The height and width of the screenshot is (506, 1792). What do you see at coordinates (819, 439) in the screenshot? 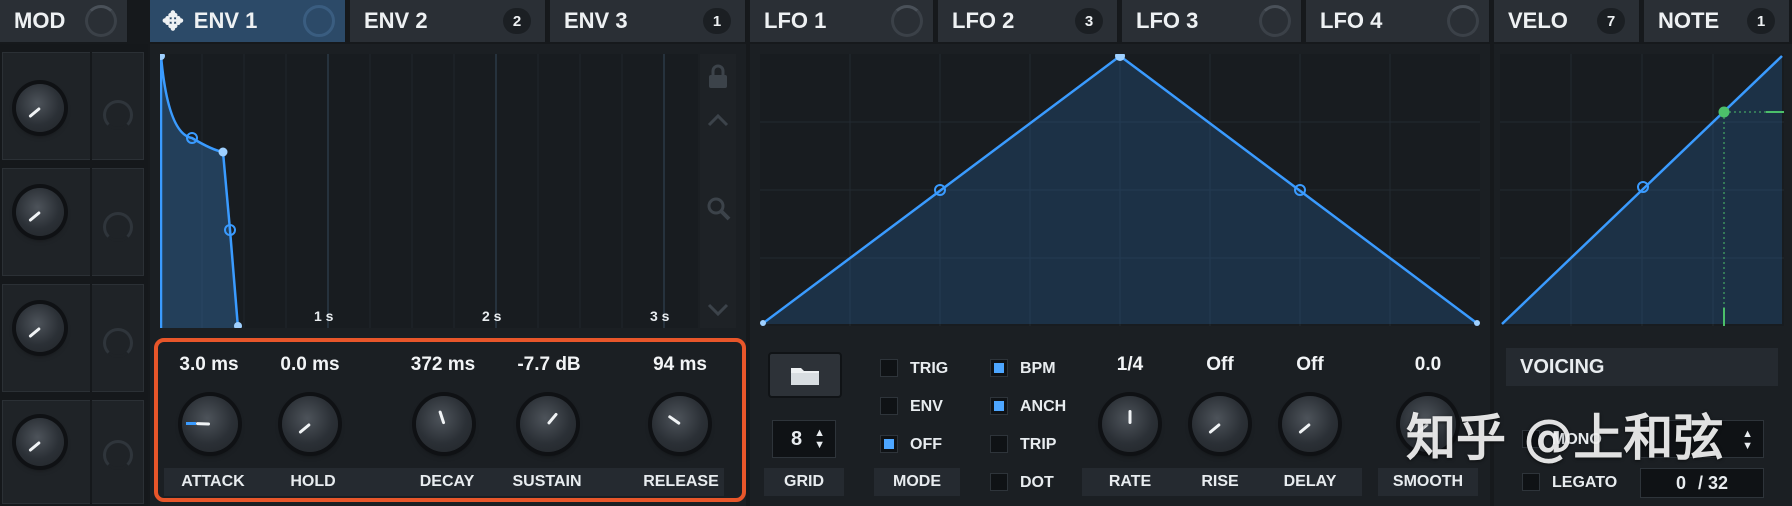
I see `stepper-arrows-icon: ▲ ▼` at bounding box center [819, 439].